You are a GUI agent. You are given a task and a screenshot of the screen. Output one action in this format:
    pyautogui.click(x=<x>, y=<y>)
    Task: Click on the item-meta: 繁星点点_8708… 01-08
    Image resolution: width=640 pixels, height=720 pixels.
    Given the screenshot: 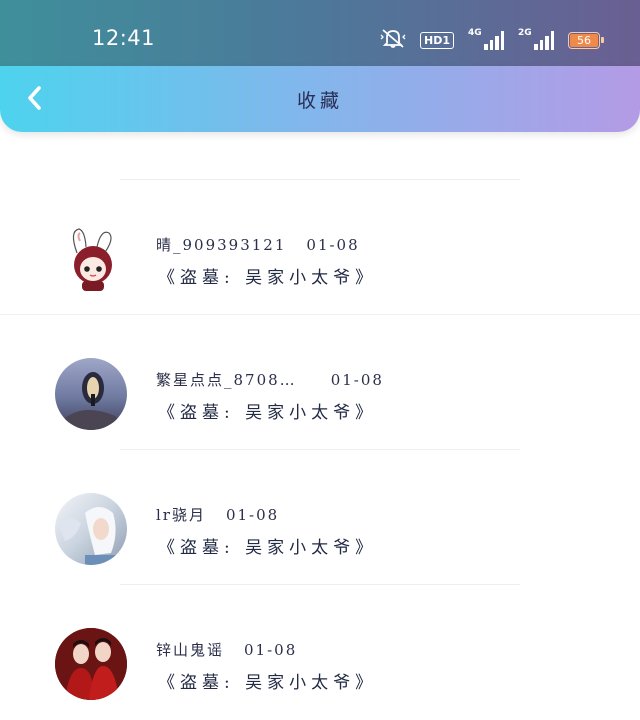 What is the action you would take?
    pyautogui.click(x=270, y=379)
    